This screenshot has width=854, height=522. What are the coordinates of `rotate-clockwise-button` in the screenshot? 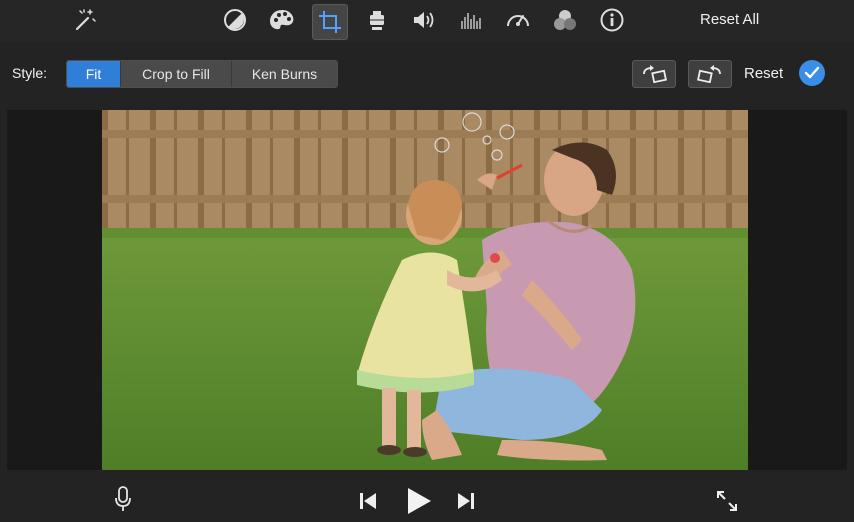 It's located at (710, 74).